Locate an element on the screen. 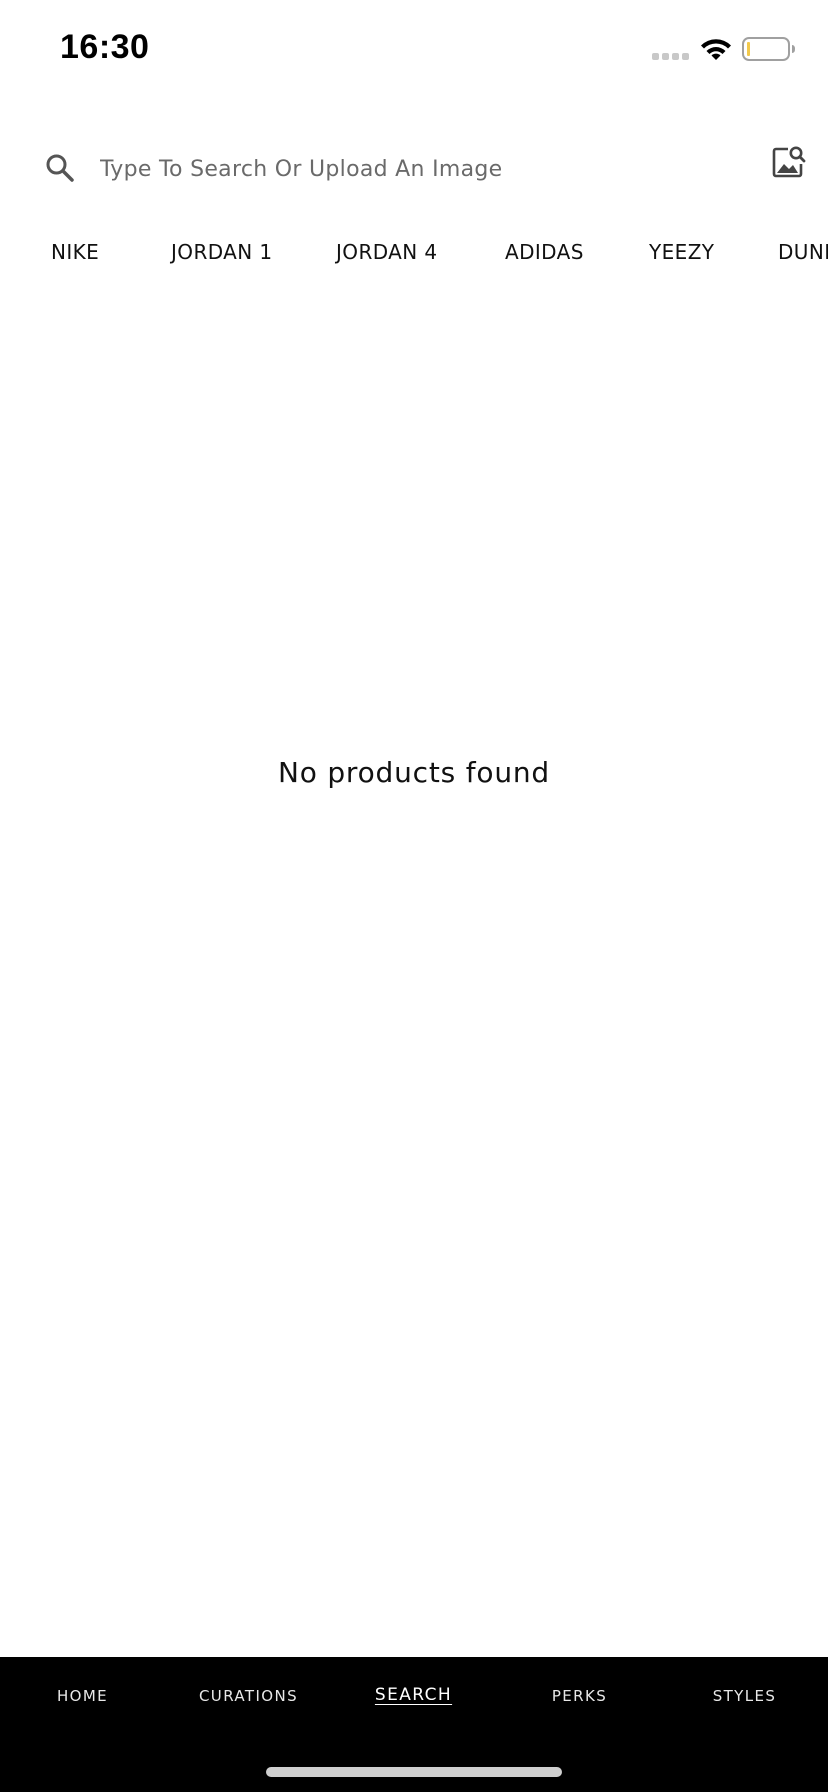 The width and height of the screenshot is (828, 1792). status-bar: 16:30 is located at coordinates (414, 50).